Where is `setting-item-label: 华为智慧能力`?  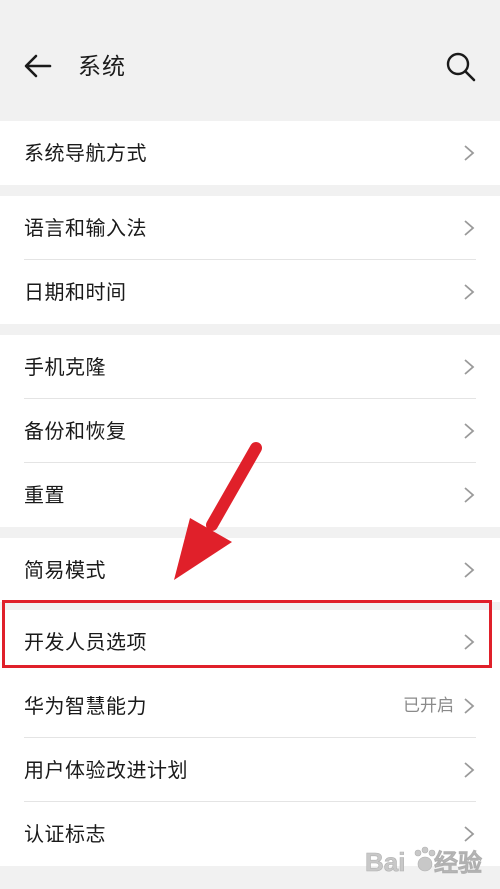
setting-item-label: 华为智慧能力 is located at coordinates (85, 706).